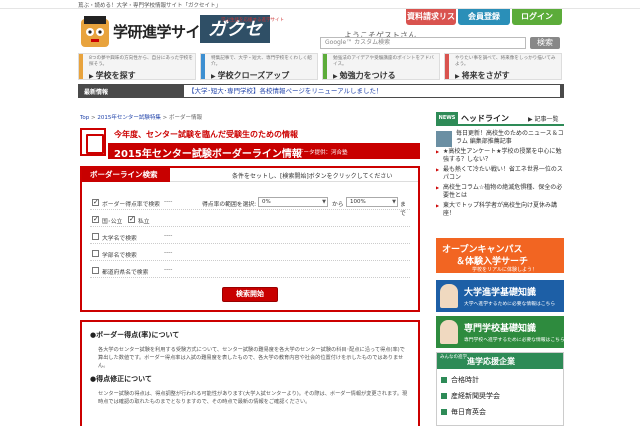  I want to click on nav-tile-desc: 勉強法のアイデアや受験講座のポイントをアドバイス。, so click(383, 61).